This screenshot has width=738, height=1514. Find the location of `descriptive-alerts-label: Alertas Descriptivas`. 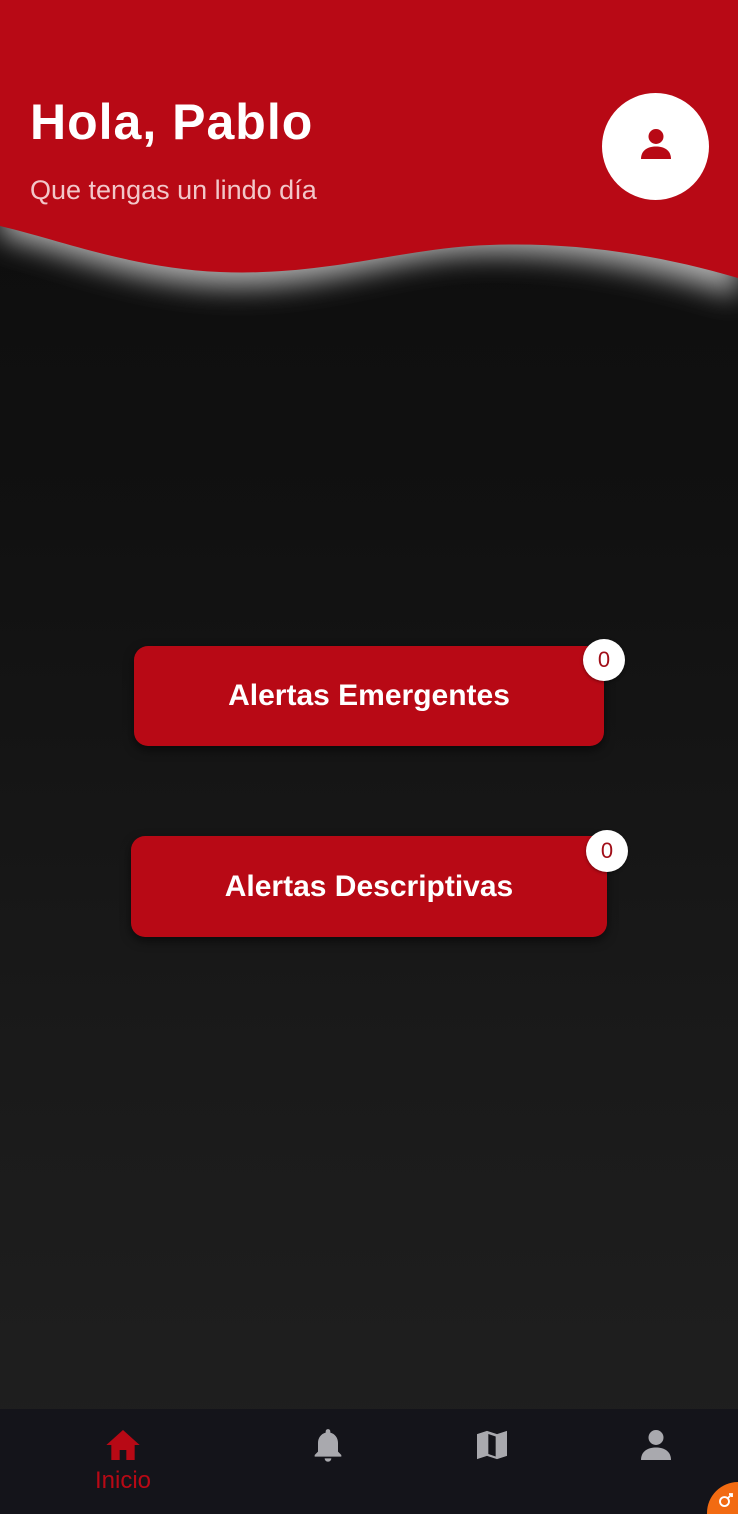

descriptive-alerts-label: Alertas Descriptivas is located at coordinates (369, 886).